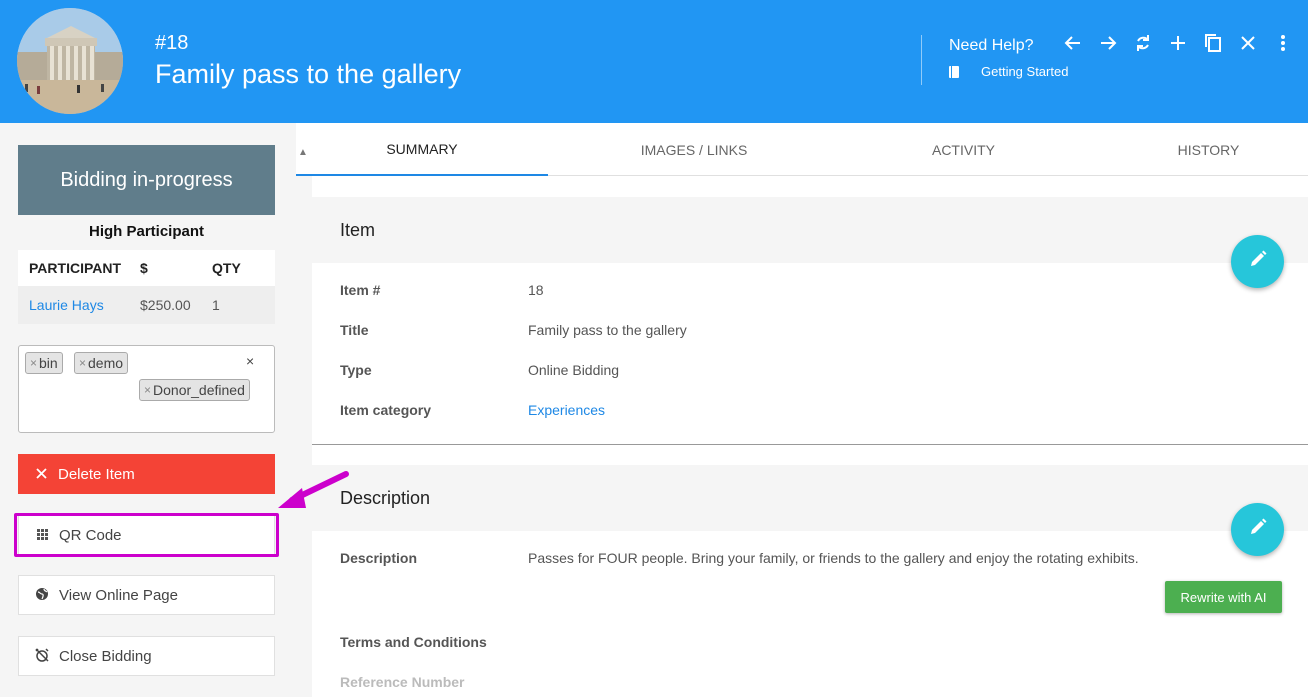 Image resolution: width=1308 pixels, height=697 pixels. I want to click on close-bidding-label: Close Bidding, so click(105, 656).